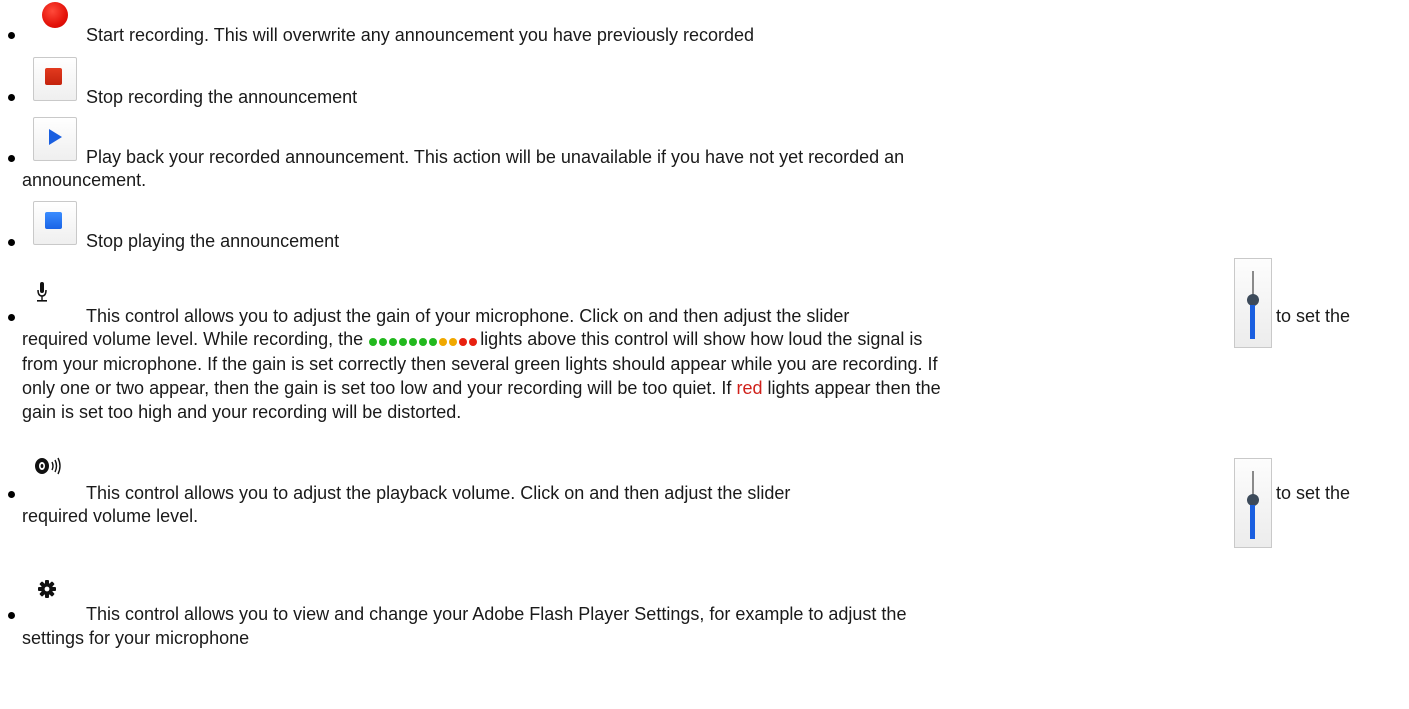 The width and height of the screenshot is (1409, 709). I want to click on stop-recording-icon, so click(55, 79).